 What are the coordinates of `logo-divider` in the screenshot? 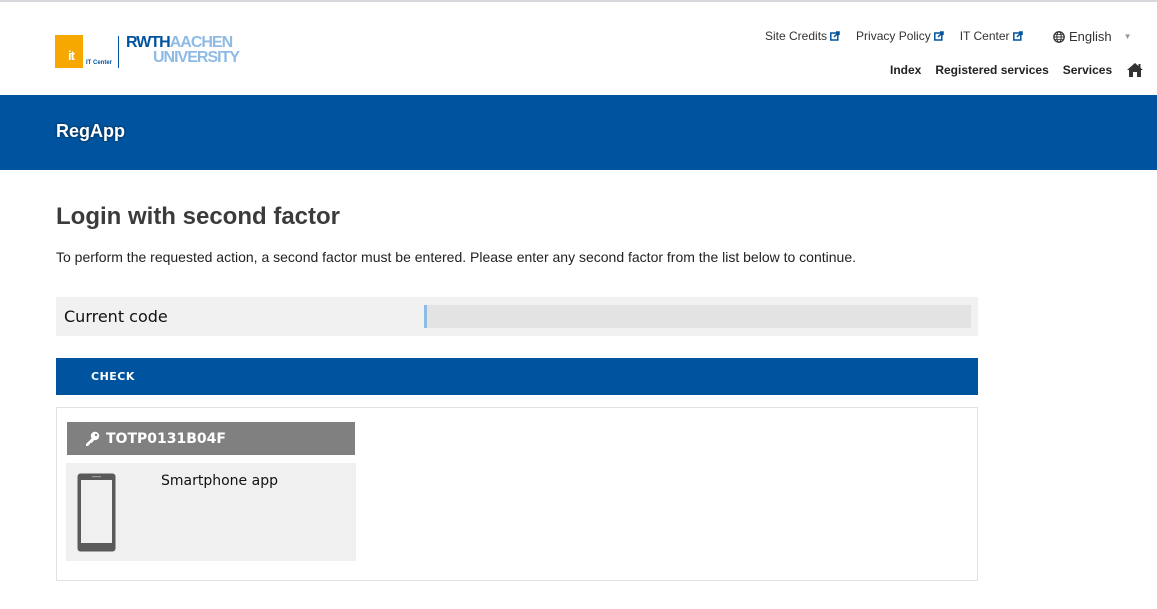 It's located at (118, 52).